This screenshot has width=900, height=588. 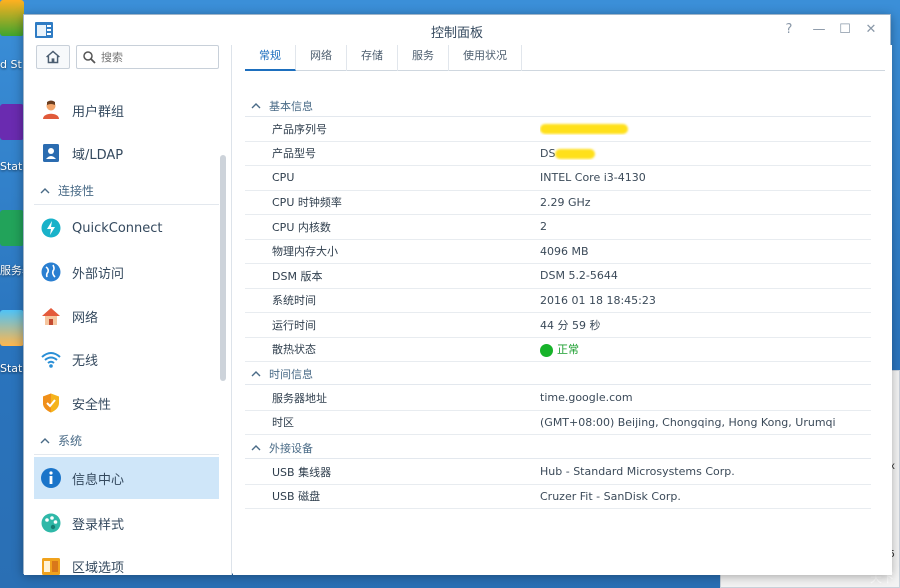 I want to click on info-key: 产品序列号, so click(x=299, y=129).